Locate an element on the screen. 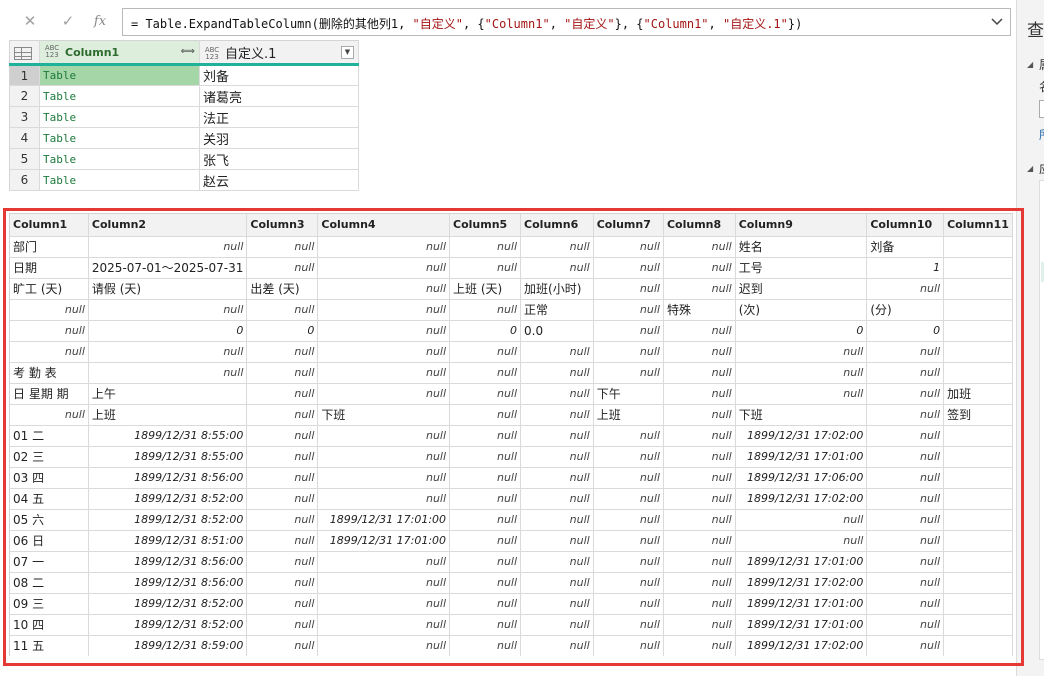 This screenshot has height=676, width=1044. row-number: 2 is located at coordinates (24, 96).